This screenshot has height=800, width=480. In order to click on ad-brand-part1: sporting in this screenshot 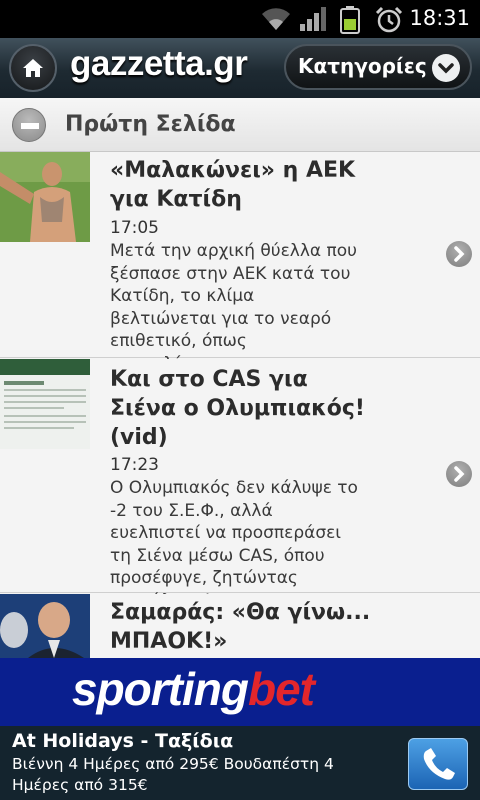, I will do `click(160, 689)`.